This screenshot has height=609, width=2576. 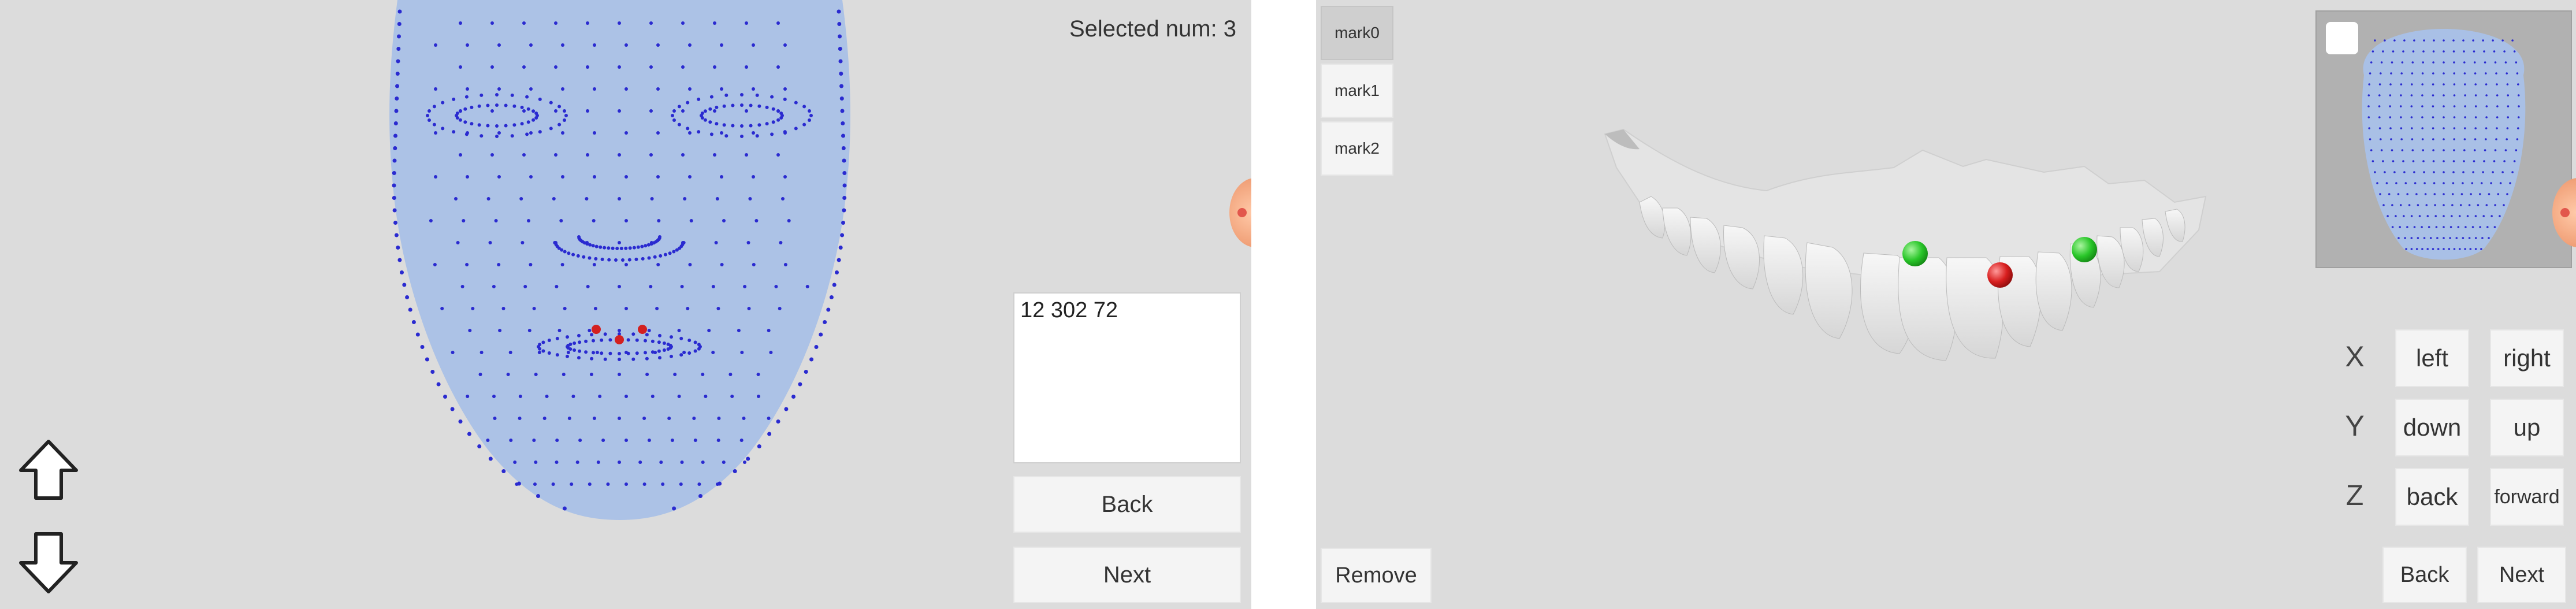 What do you see at coordinates (48, 562) in the screenshot?
I see `arrow-down-icon` at bounding box center [48, 562].